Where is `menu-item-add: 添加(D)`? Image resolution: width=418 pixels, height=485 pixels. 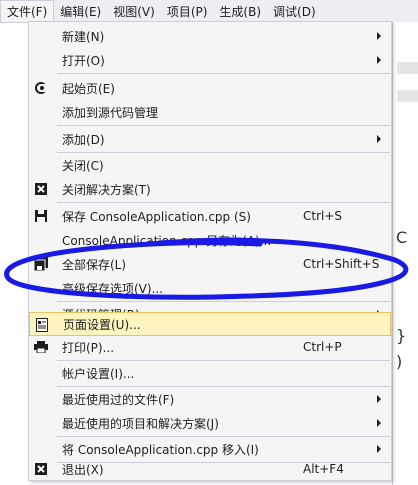
menu-item-add: 添加(D) is located at coordinates (210, 139).